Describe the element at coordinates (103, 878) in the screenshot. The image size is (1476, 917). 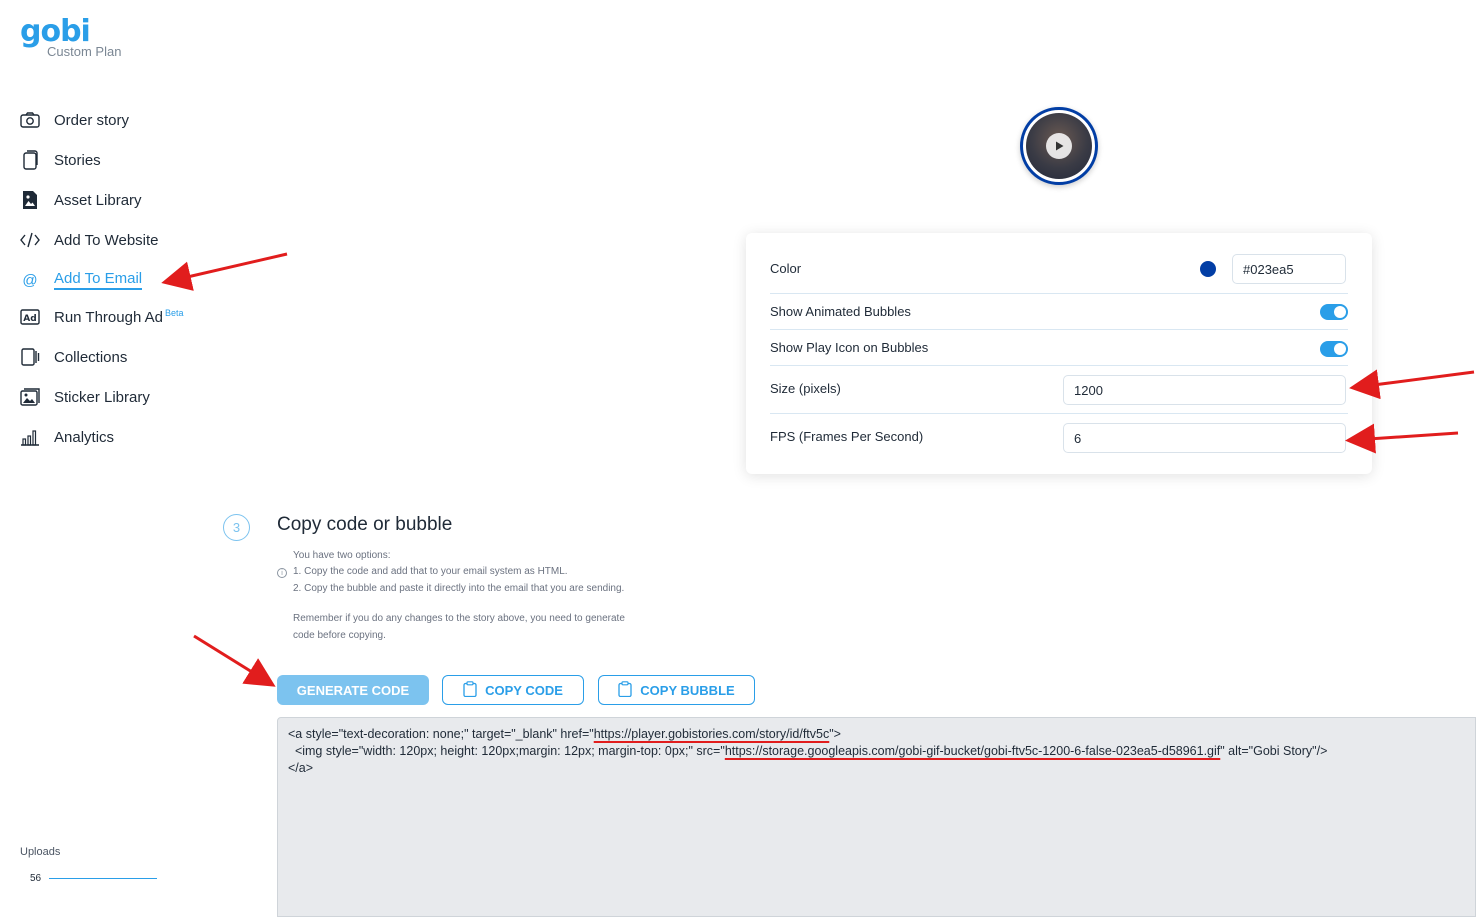
I see `uploads-progress-bar` at that location.